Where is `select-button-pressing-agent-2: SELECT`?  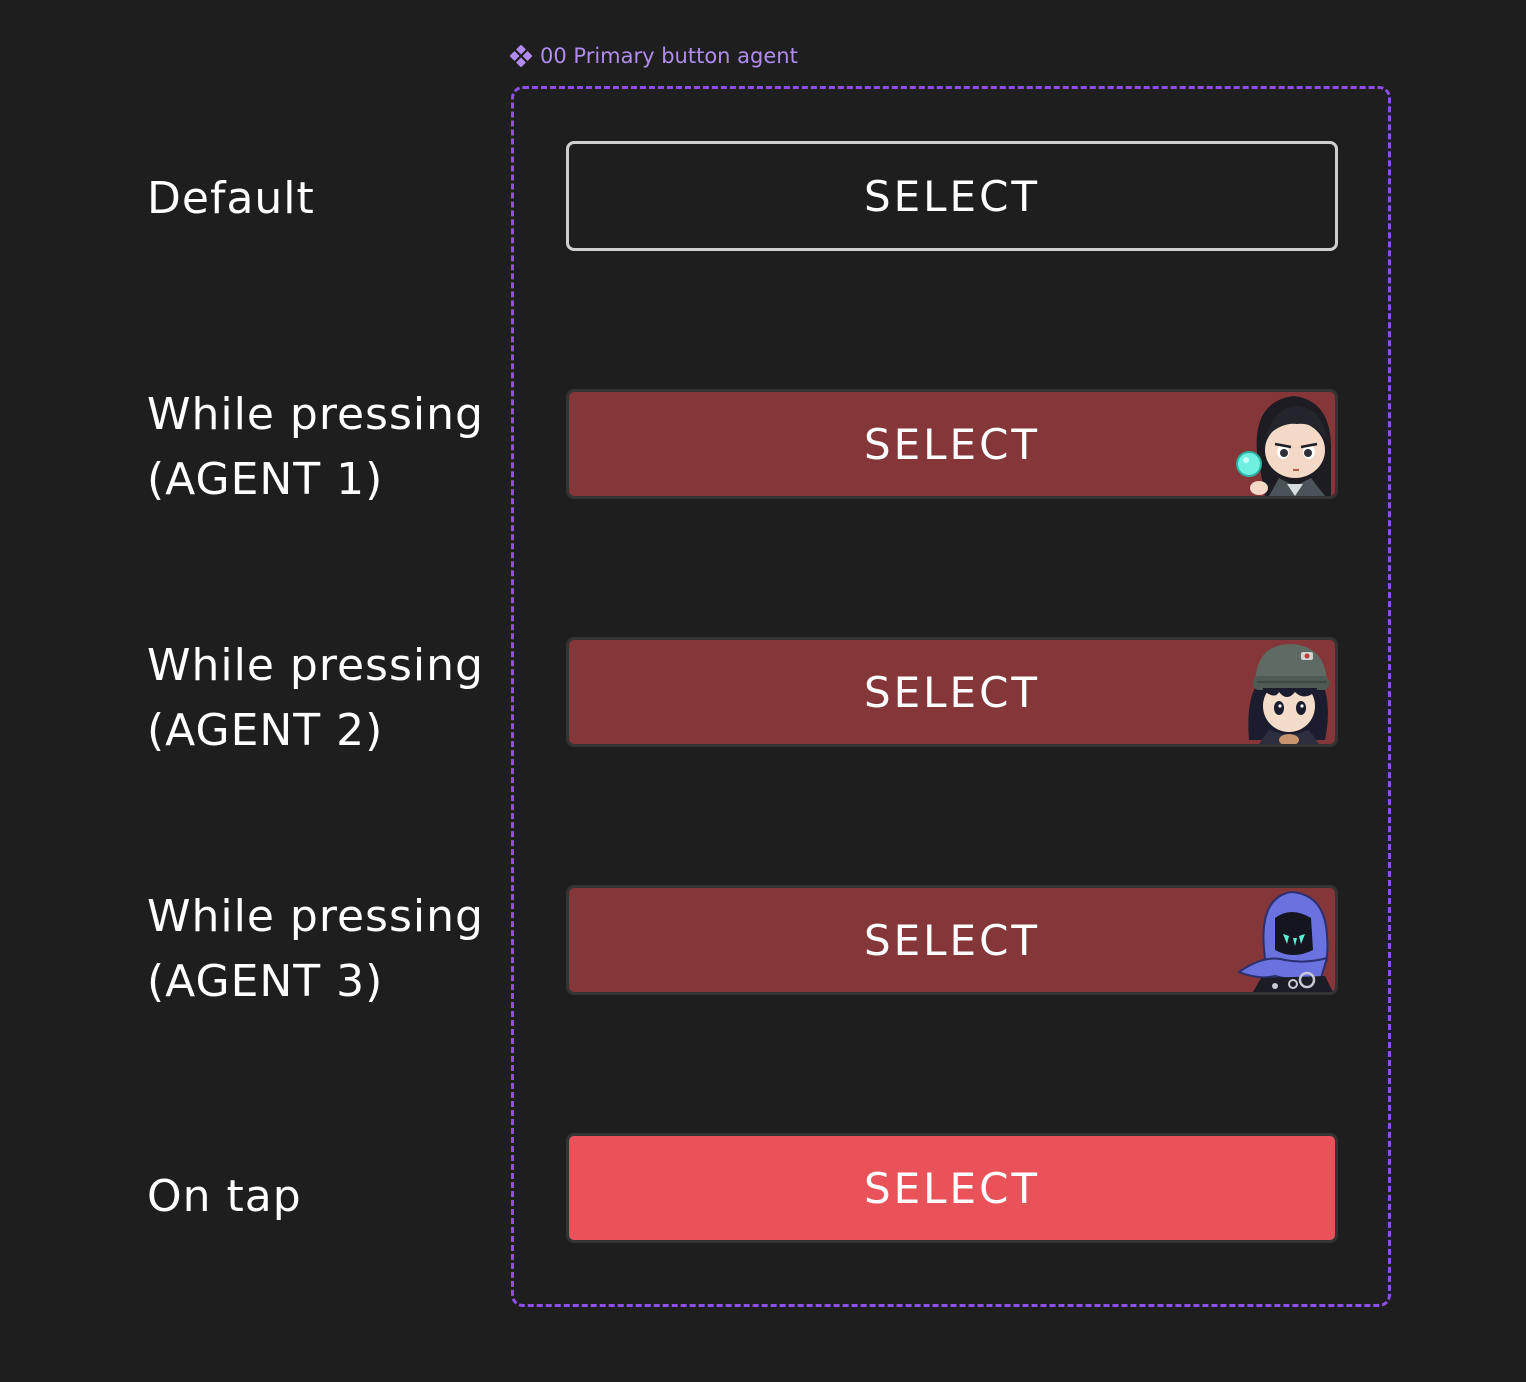
select-button-pressing-agent-2: SELECT is located at coordinates (952, 692).